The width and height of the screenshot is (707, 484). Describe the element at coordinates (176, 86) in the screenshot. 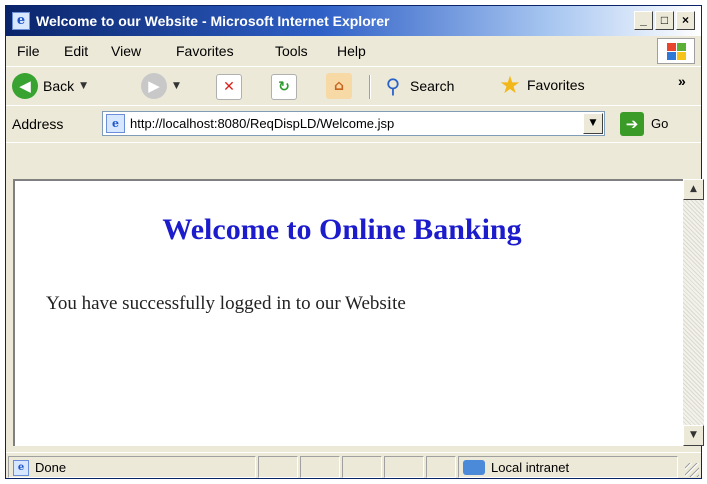

I see `forward-dropdown-icon: ▼` at that location.